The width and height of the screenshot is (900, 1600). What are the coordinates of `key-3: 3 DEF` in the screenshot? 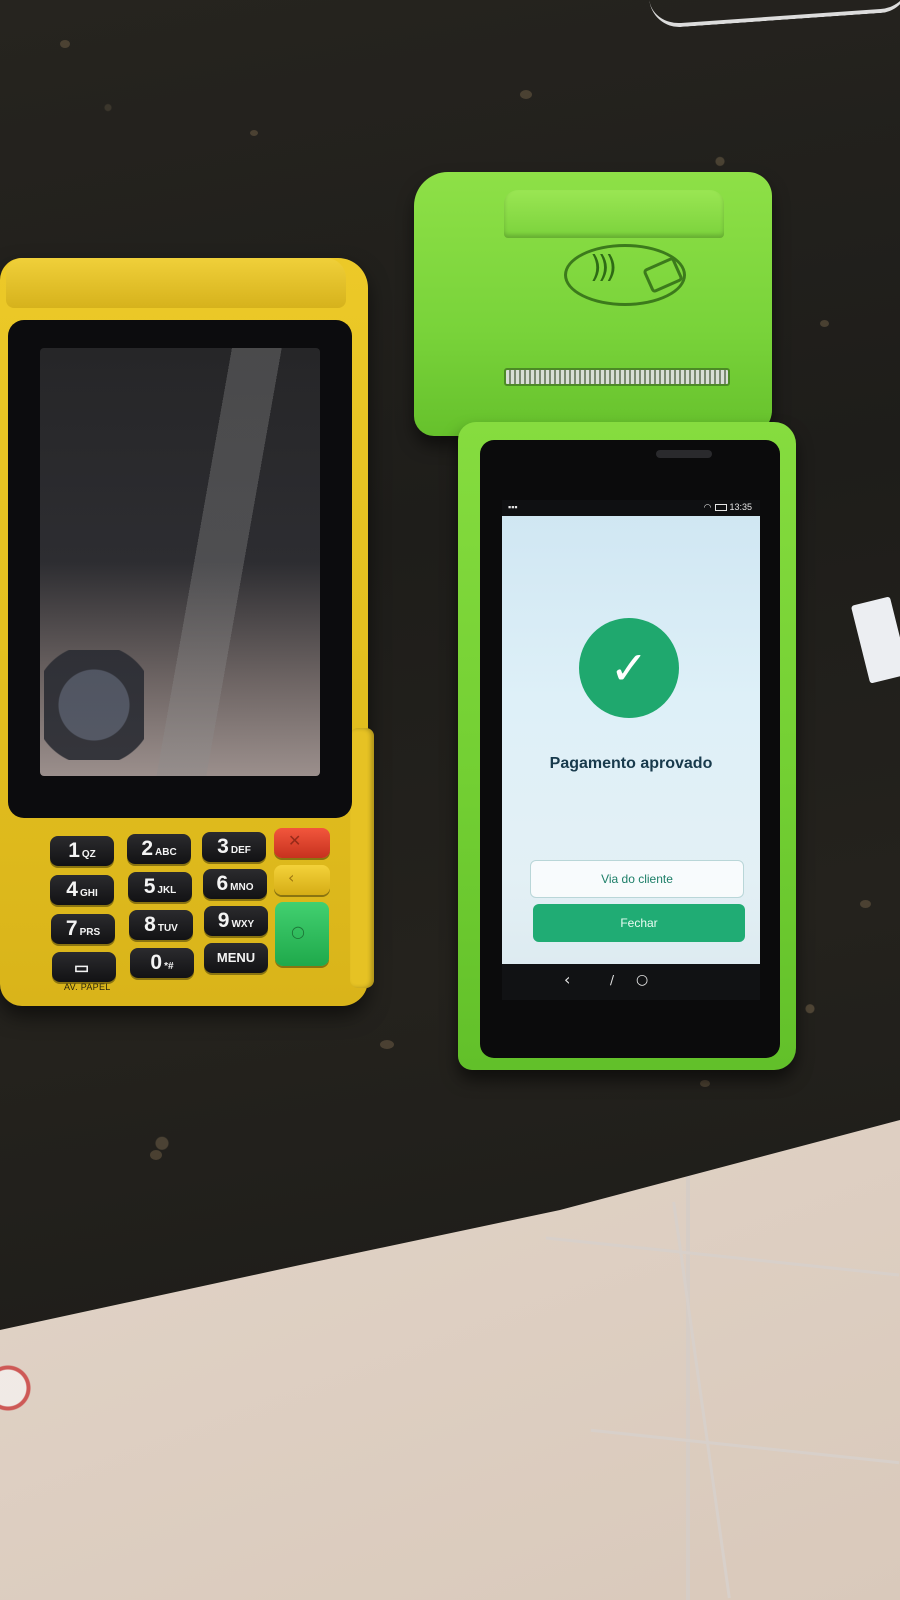 It's located at (234, 847).